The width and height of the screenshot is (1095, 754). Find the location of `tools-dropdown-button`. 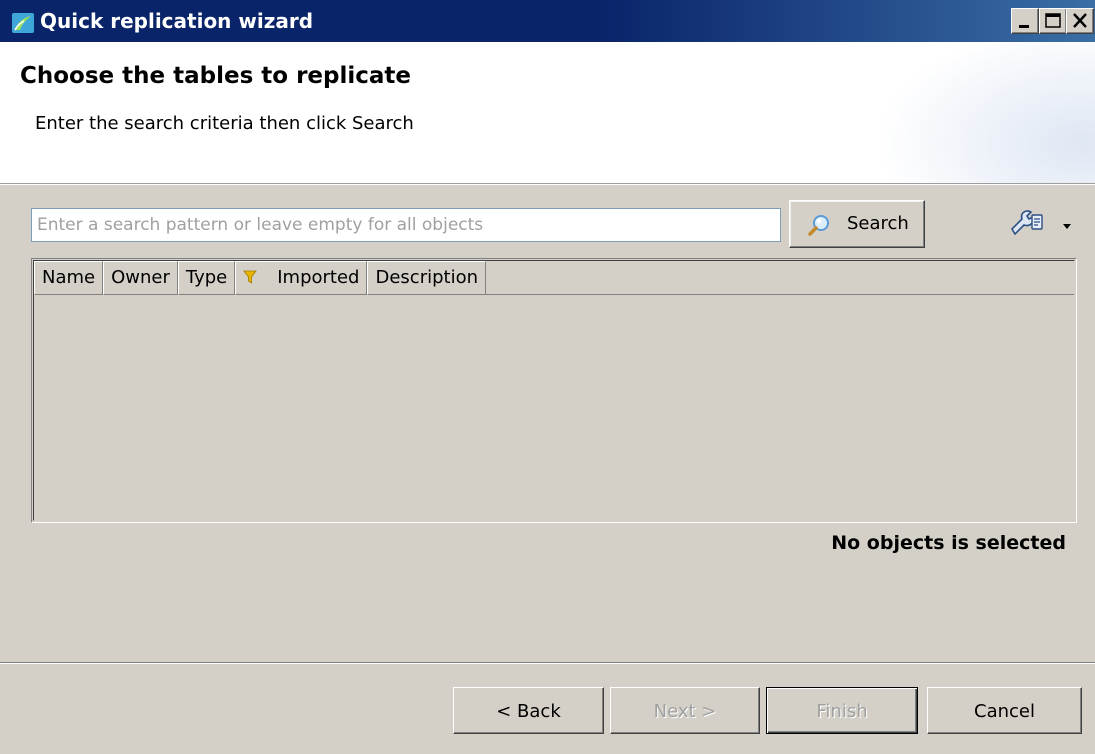

tools-dropdown-button is located at coordinates (1041, 223).